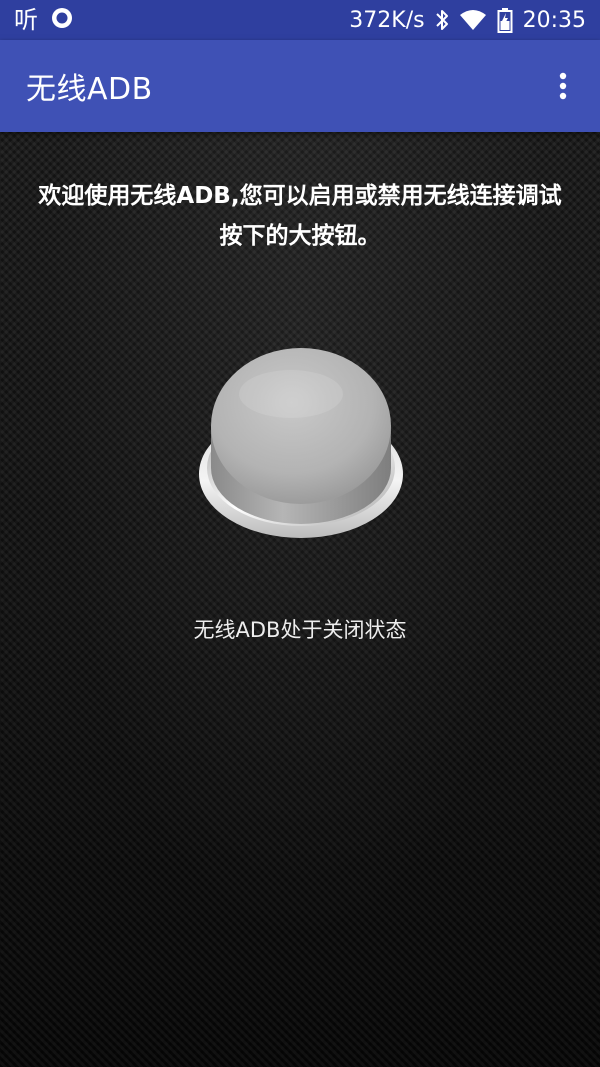  What do you see at coordinates (89, 89) in the screenshot?
I see `app-title: 无线ADB` at bounding box center [89, 89].